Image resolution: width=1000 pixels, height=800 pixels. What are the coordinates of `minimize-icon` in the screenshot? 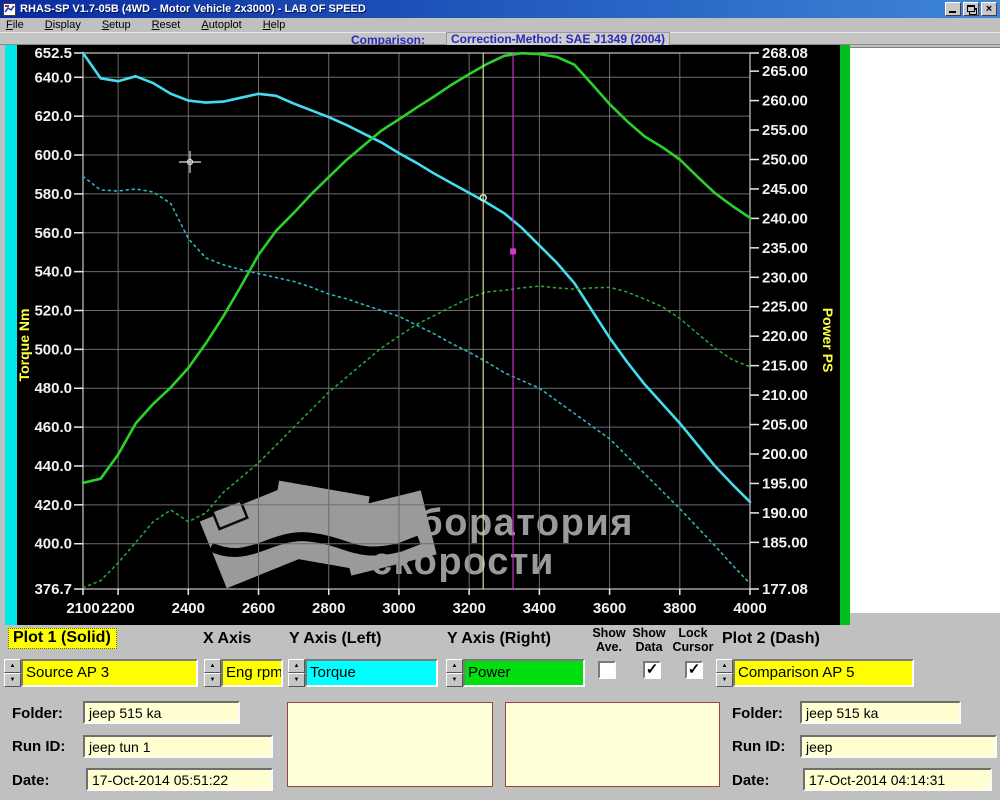 It's located at (952, 12).